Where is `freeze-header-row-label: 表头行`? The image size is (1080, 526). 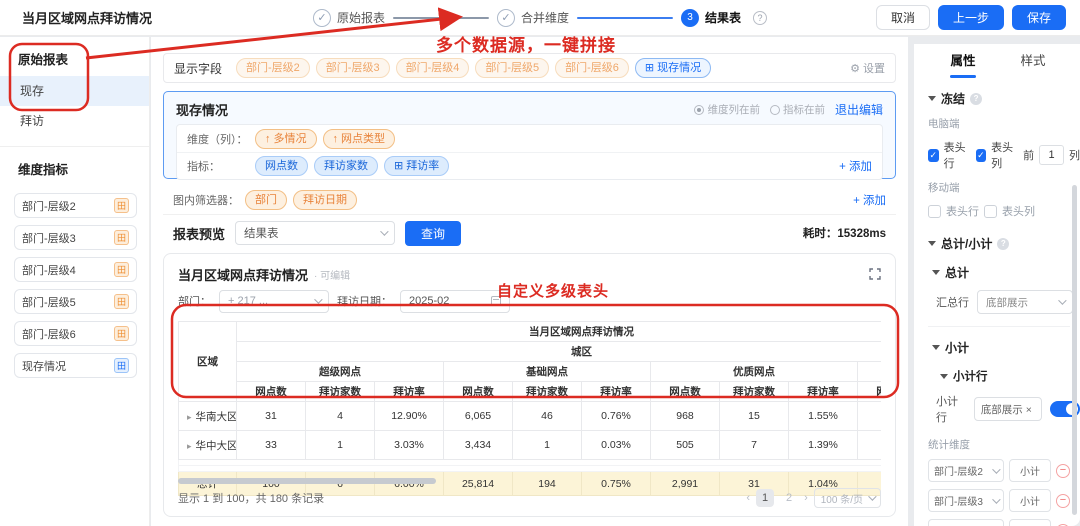 freeze-header-row-label: 表头行 is located at coordinates (954, 156).